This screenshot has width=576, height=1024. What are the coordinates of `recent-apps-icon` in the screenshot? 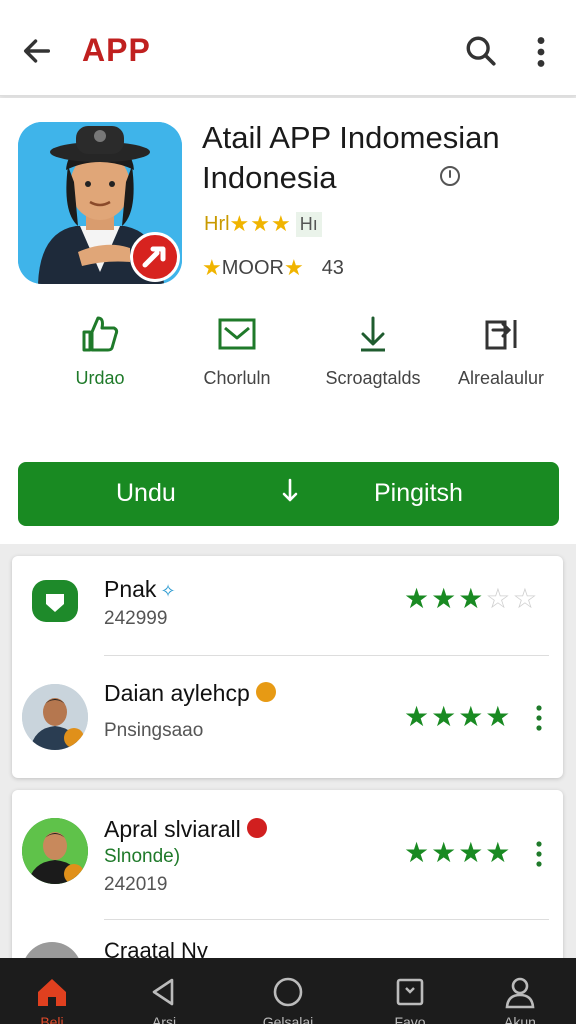 It's located at (410, 992).